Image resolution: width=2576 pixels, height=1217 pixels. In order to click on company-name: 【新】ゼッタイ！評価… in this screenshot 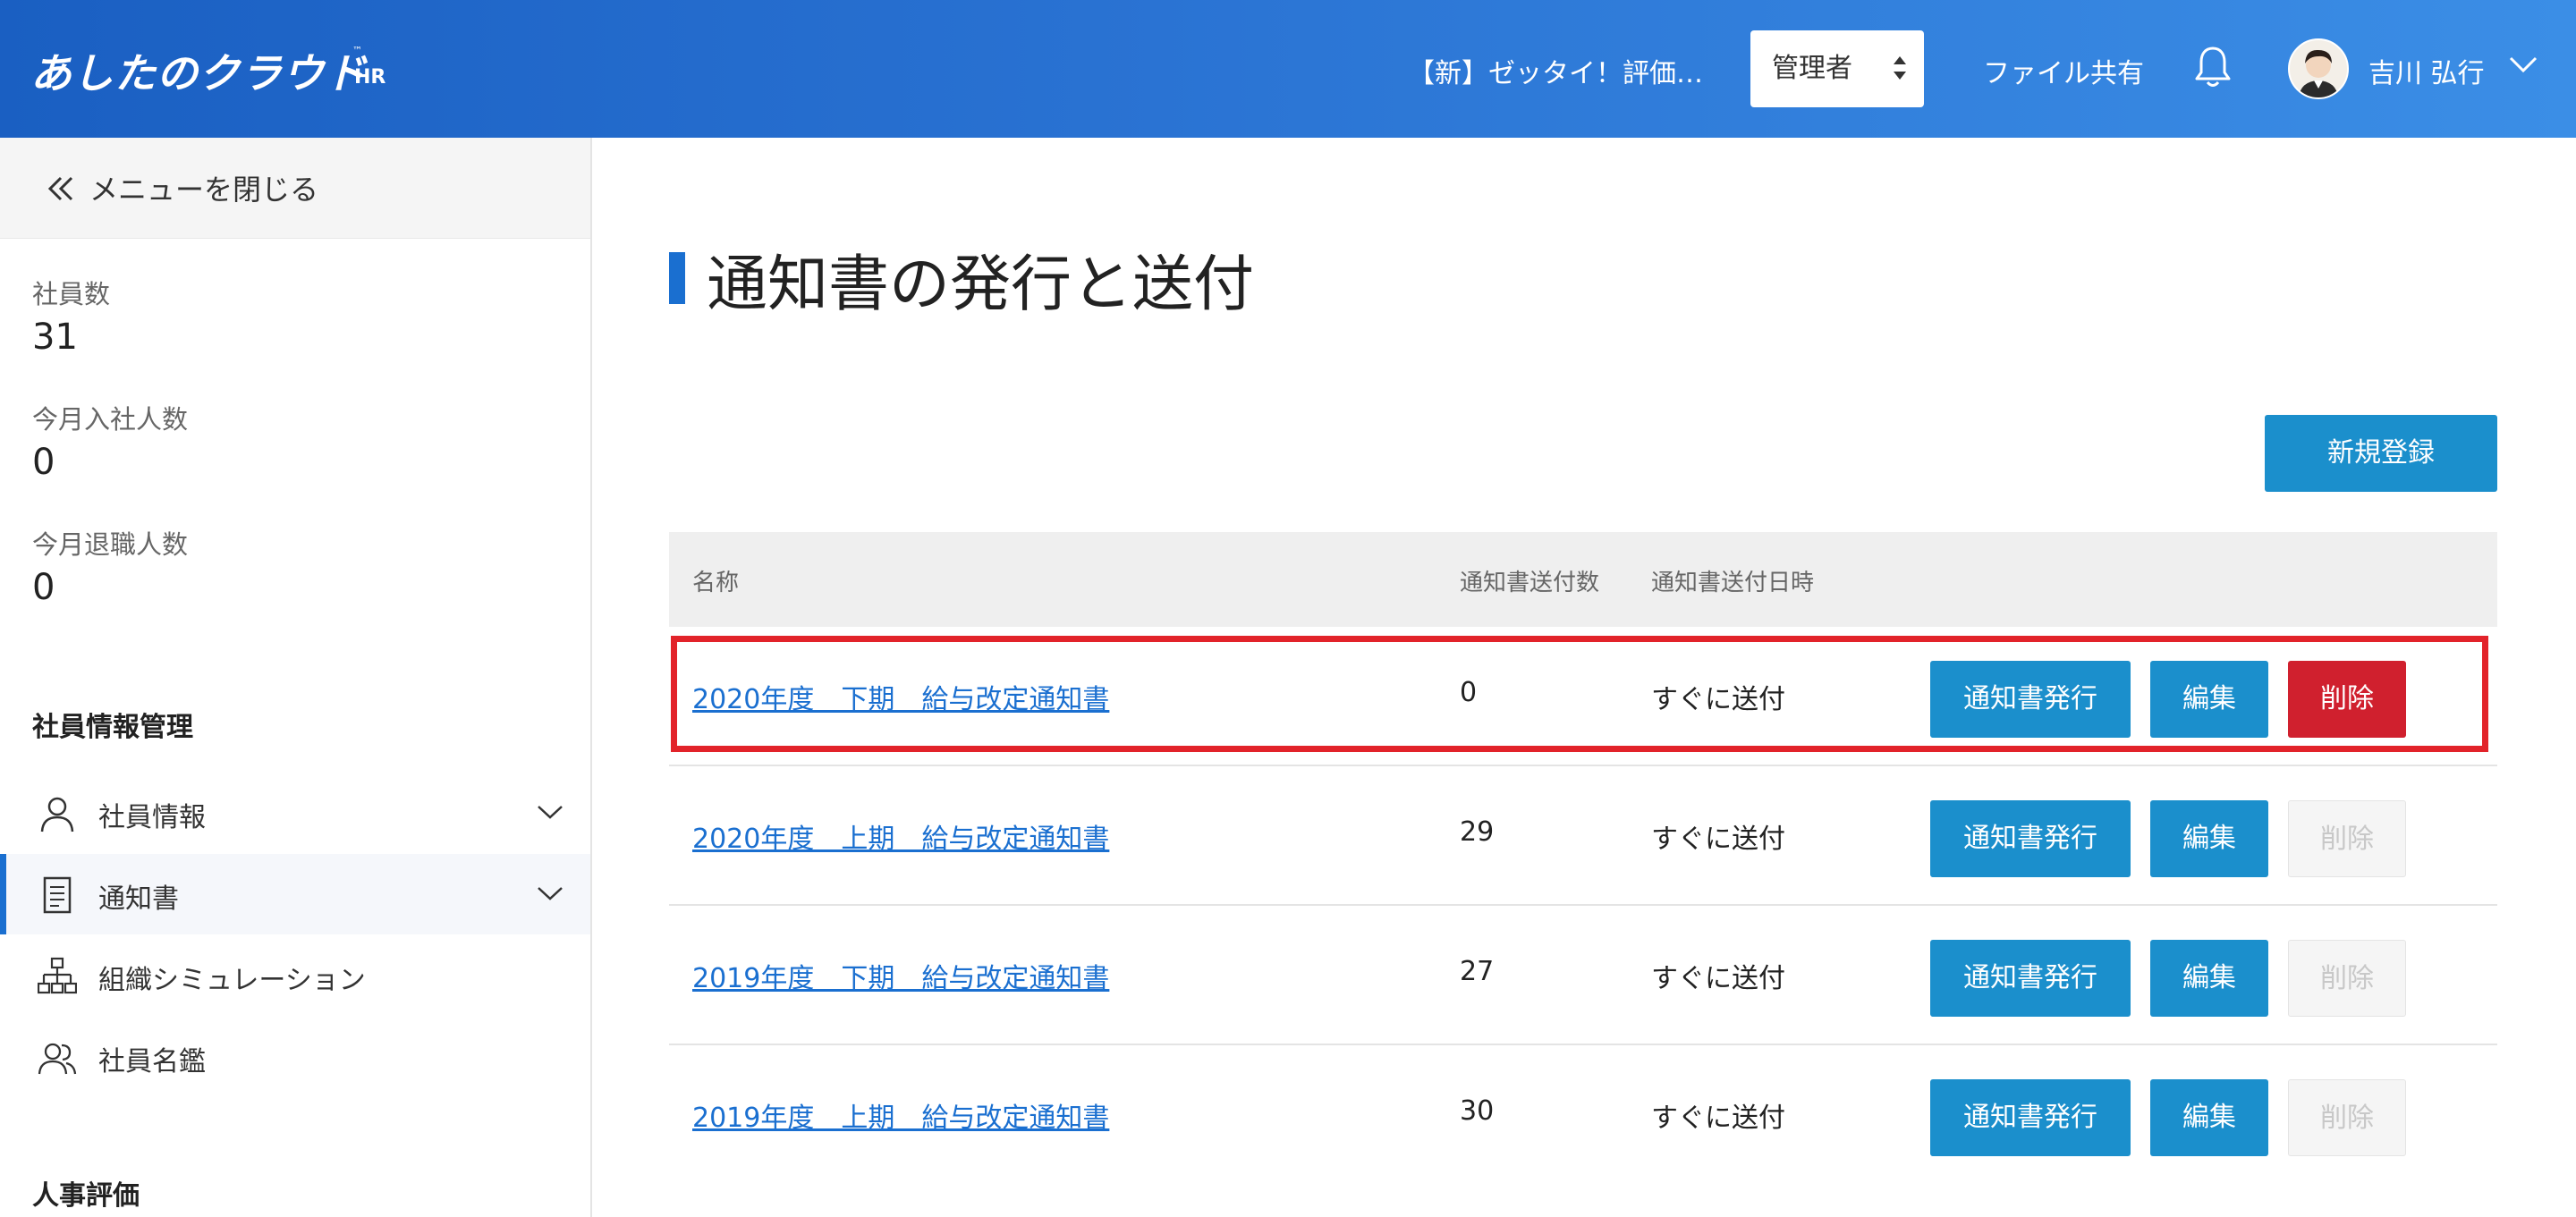, I will do `click(1555, 71)`.